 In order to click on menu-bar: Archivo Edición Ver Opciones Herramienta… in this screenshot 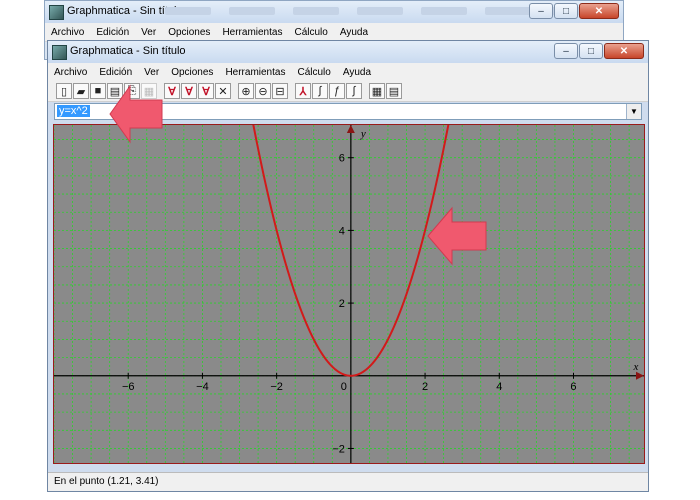, I will do `click(348, 72)`.